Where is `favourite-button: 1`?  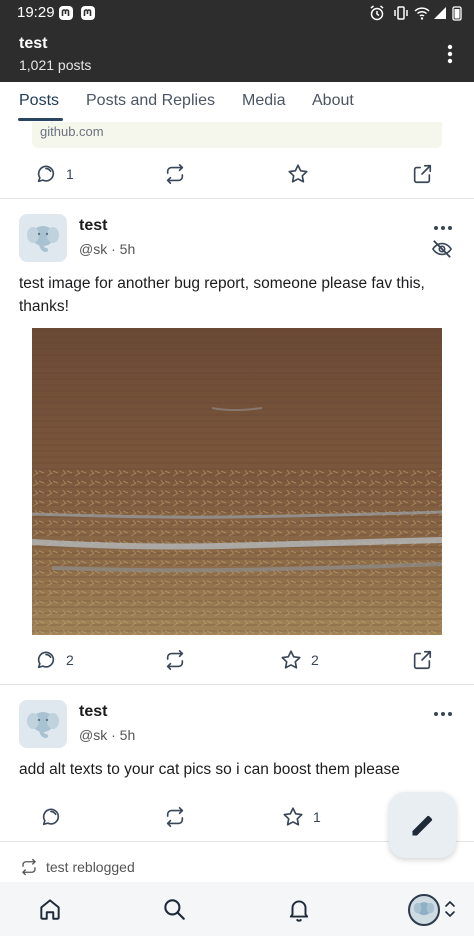
favourite-button: 1 is located at coordinates (301, 817).